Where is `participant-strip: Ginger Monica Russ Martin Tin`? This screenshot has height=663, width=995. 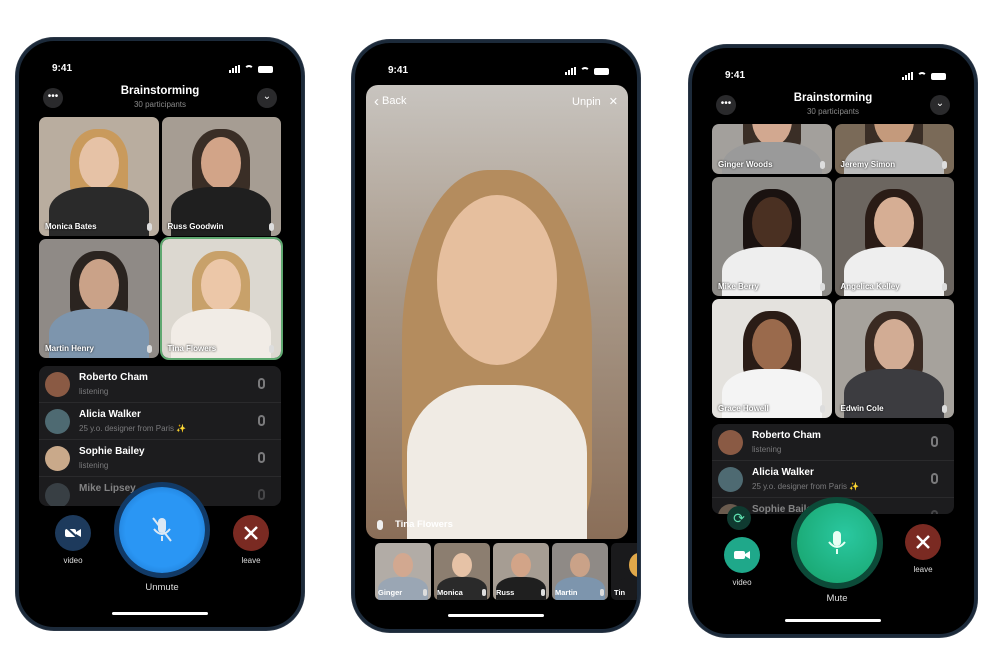
participant-strip: Ginger Monica Russ Martin Tin is located at coordinates (506, 571).